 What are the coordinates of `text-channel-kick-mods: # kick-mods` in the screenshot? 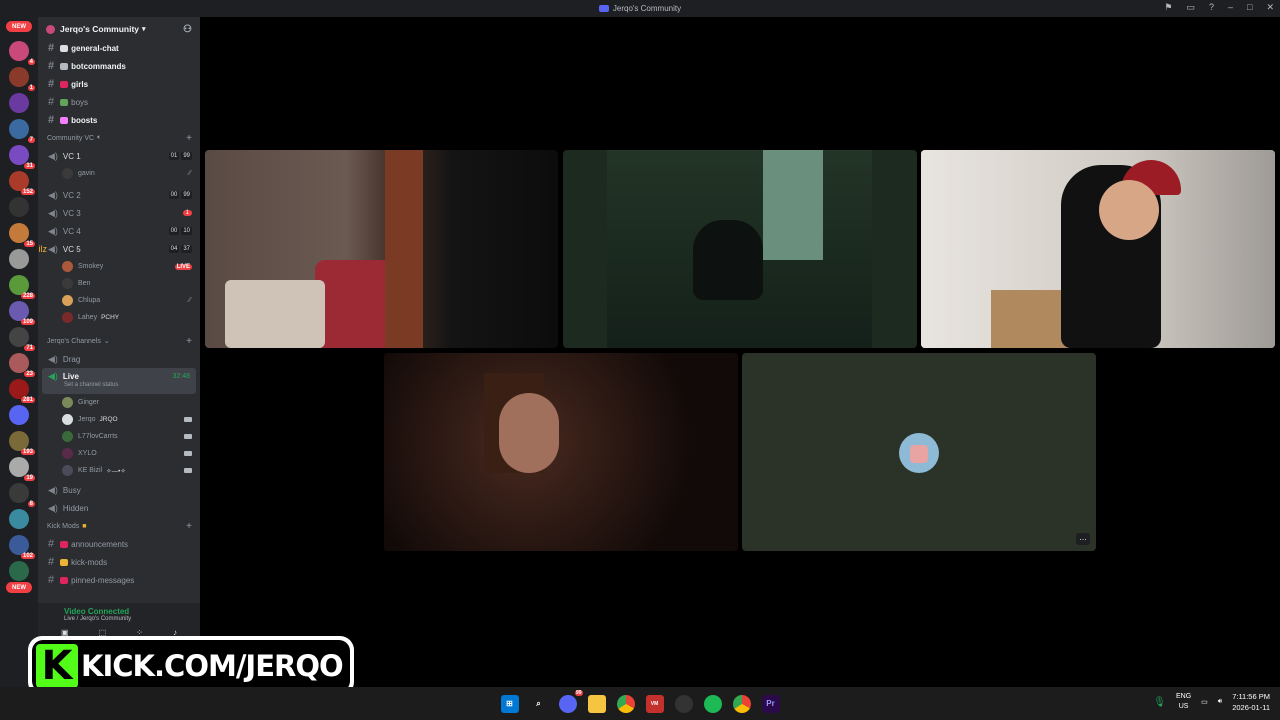 It's located at (119, 562).